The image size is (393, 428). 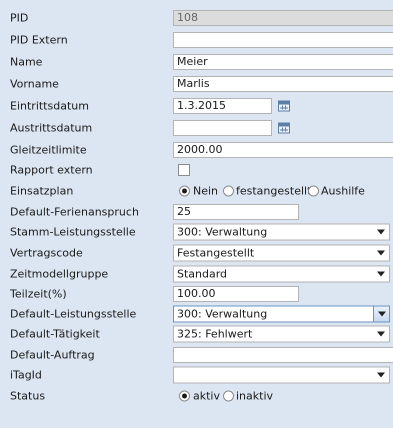 I want to click on vertragscode-label: Vertragscode, so click(x=46, y=253).